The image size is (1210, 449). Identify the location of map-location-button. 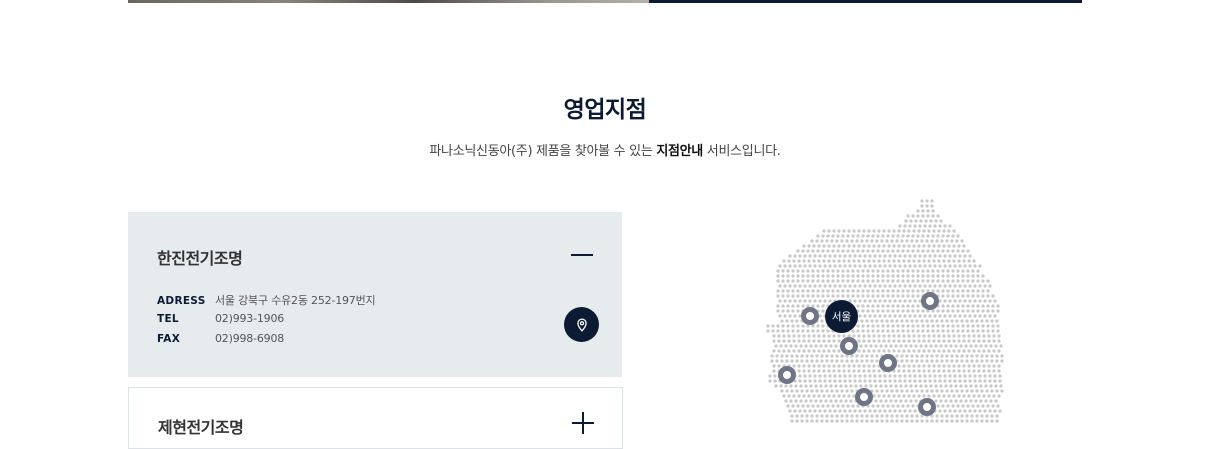
(581, 324).